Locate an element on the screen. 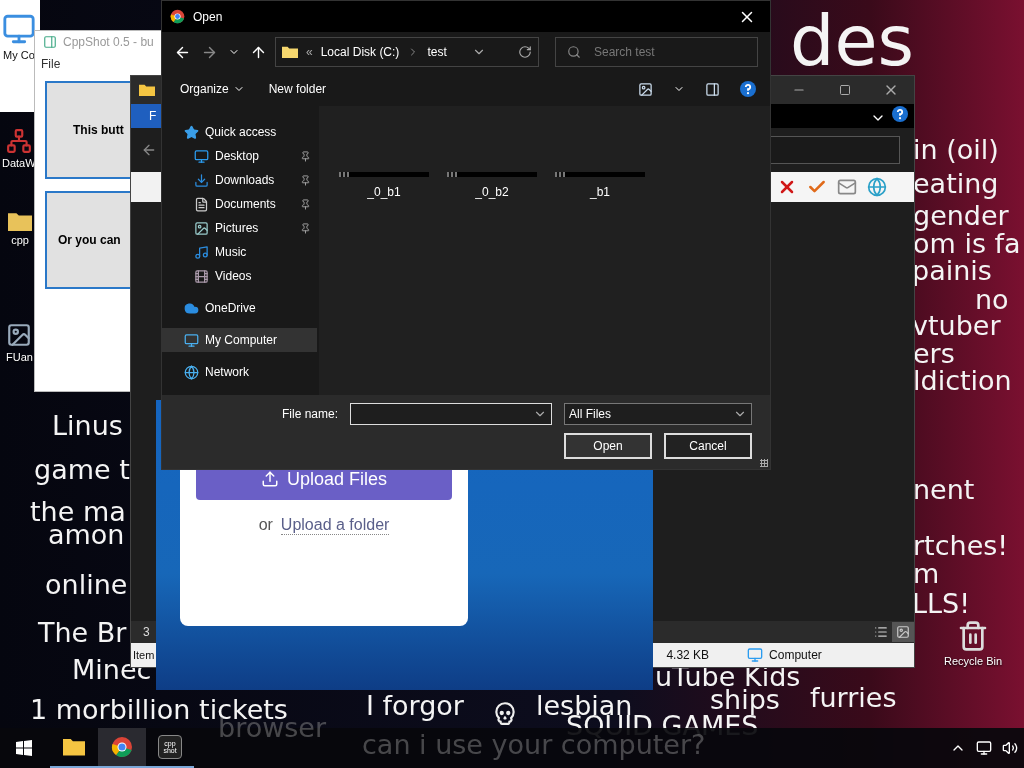  address-bar: « Local Disk (C:) test is located at coordinates (407, 52).